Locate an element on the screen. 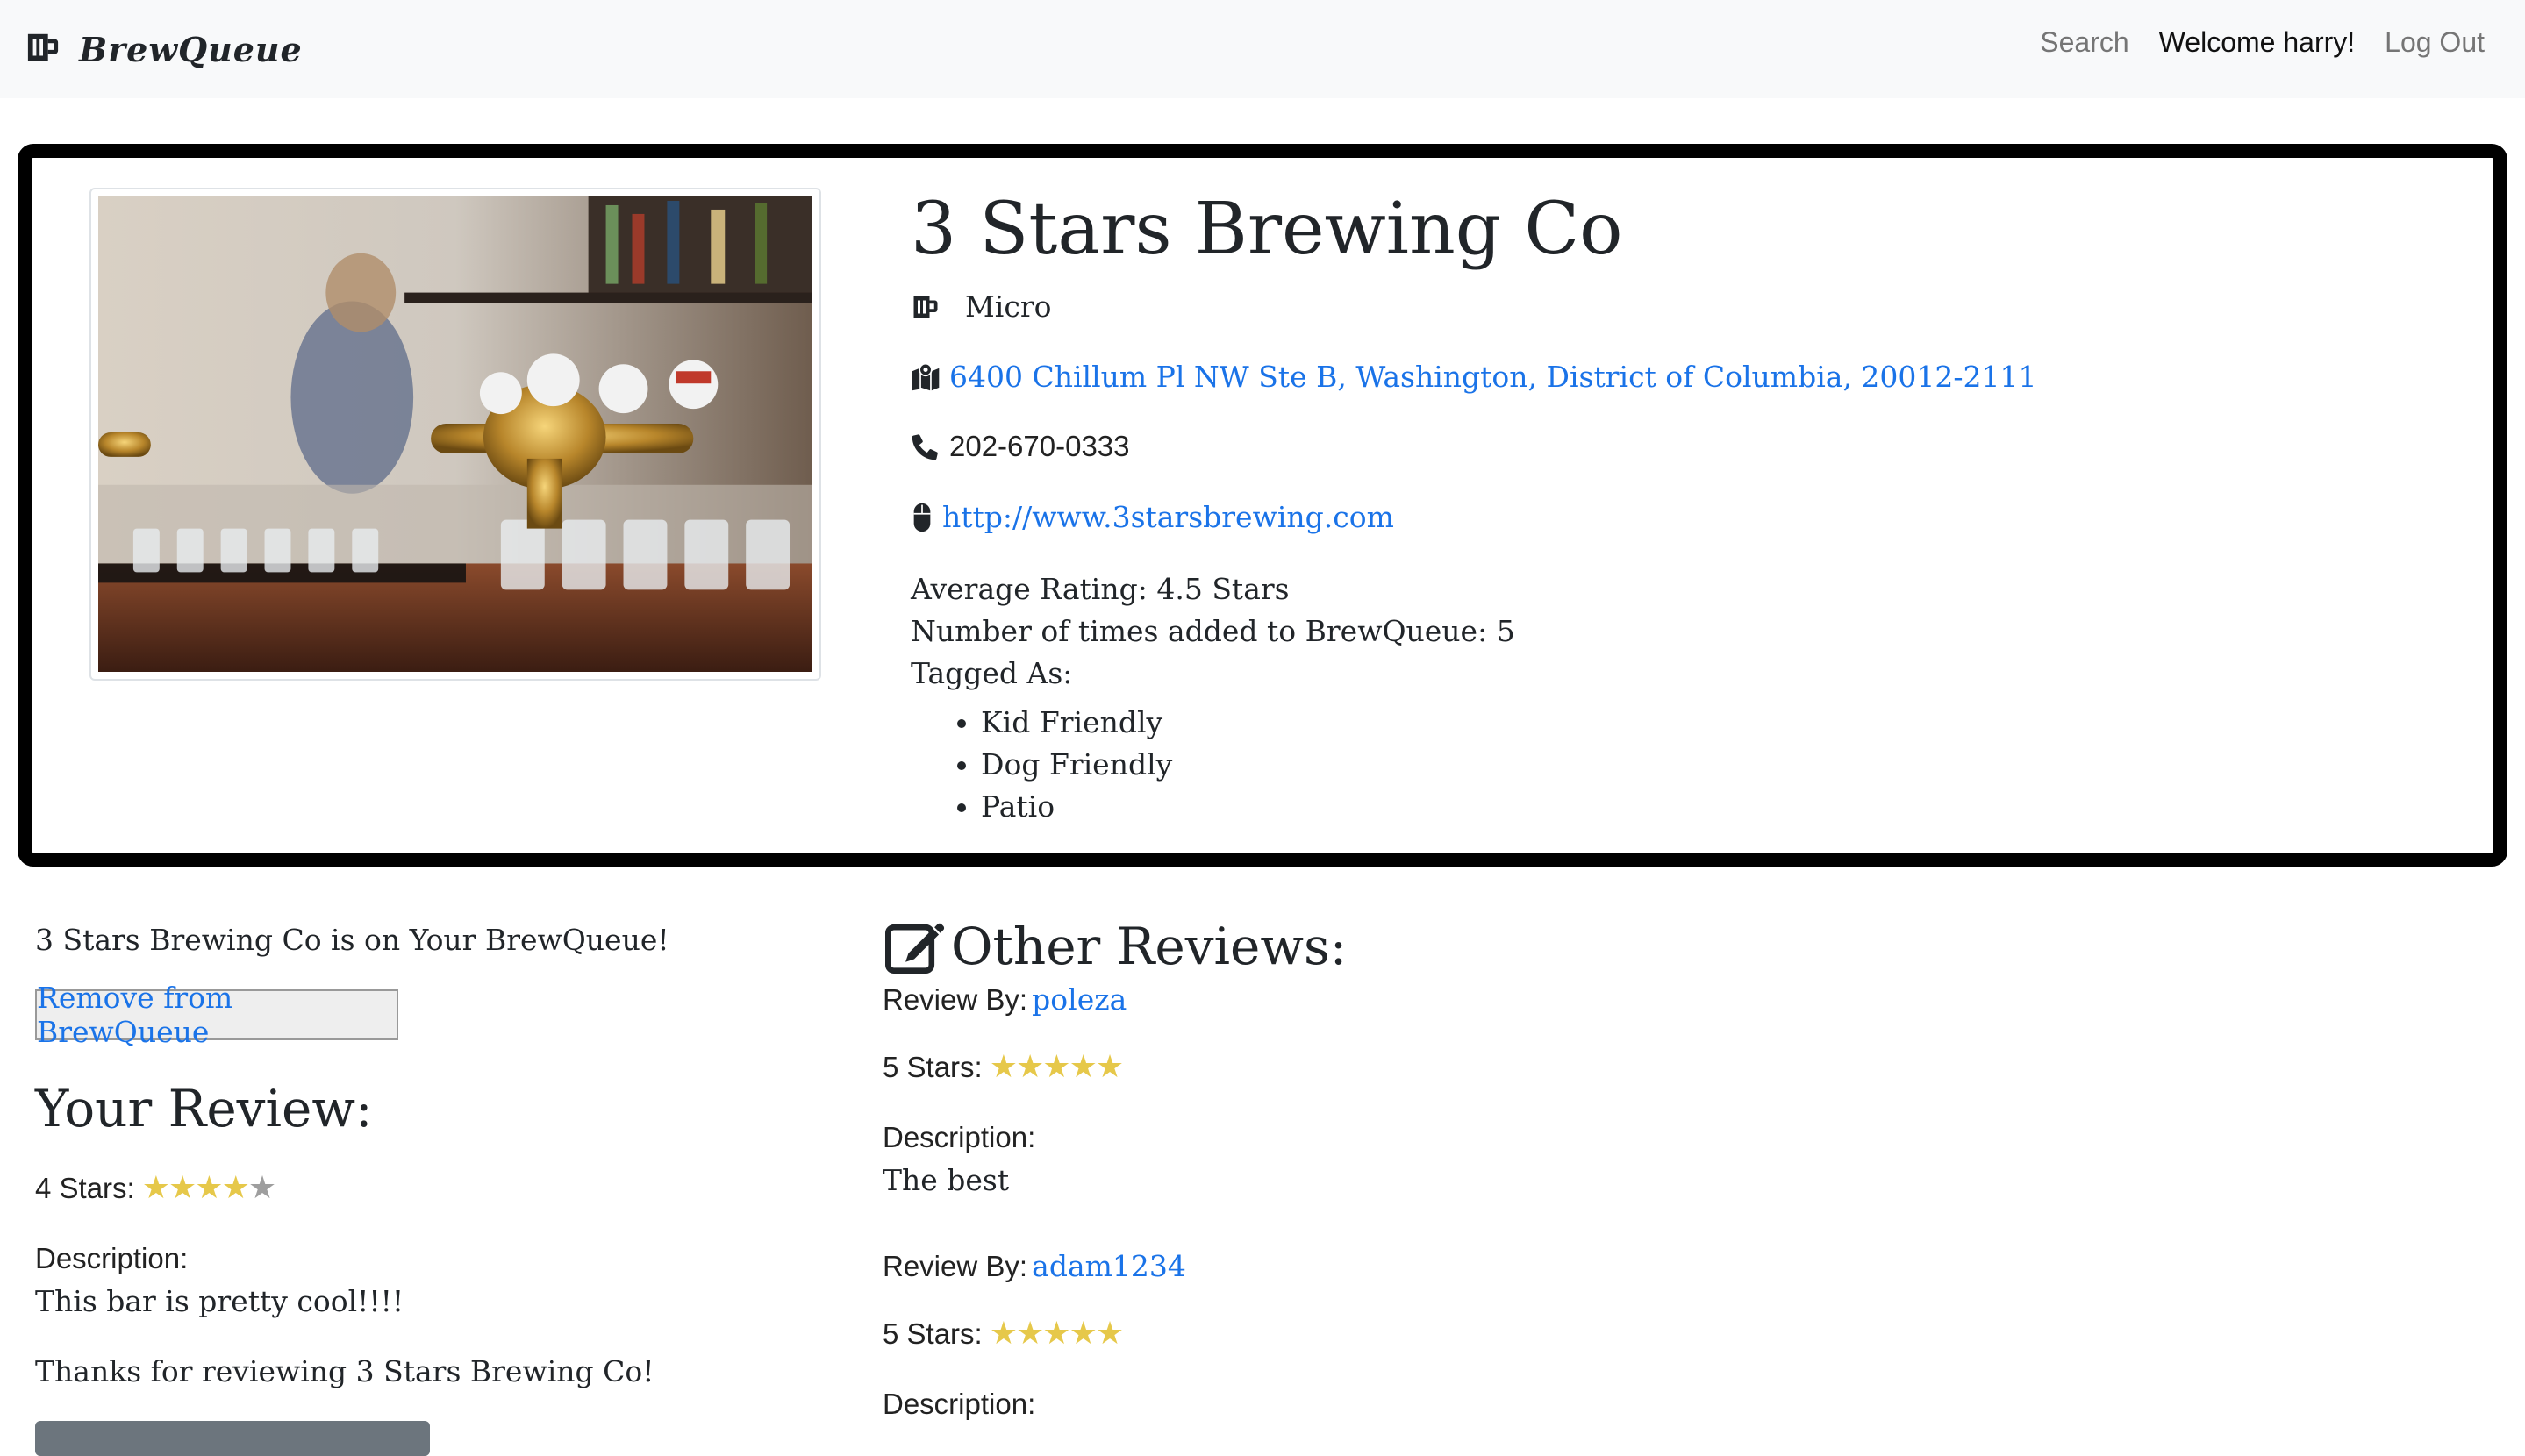 This screenshot has width=2525, height=1456. queue-status: 3 Stars Brewing Co is on Your BrewQueue! is located at coordinates (352, 940).